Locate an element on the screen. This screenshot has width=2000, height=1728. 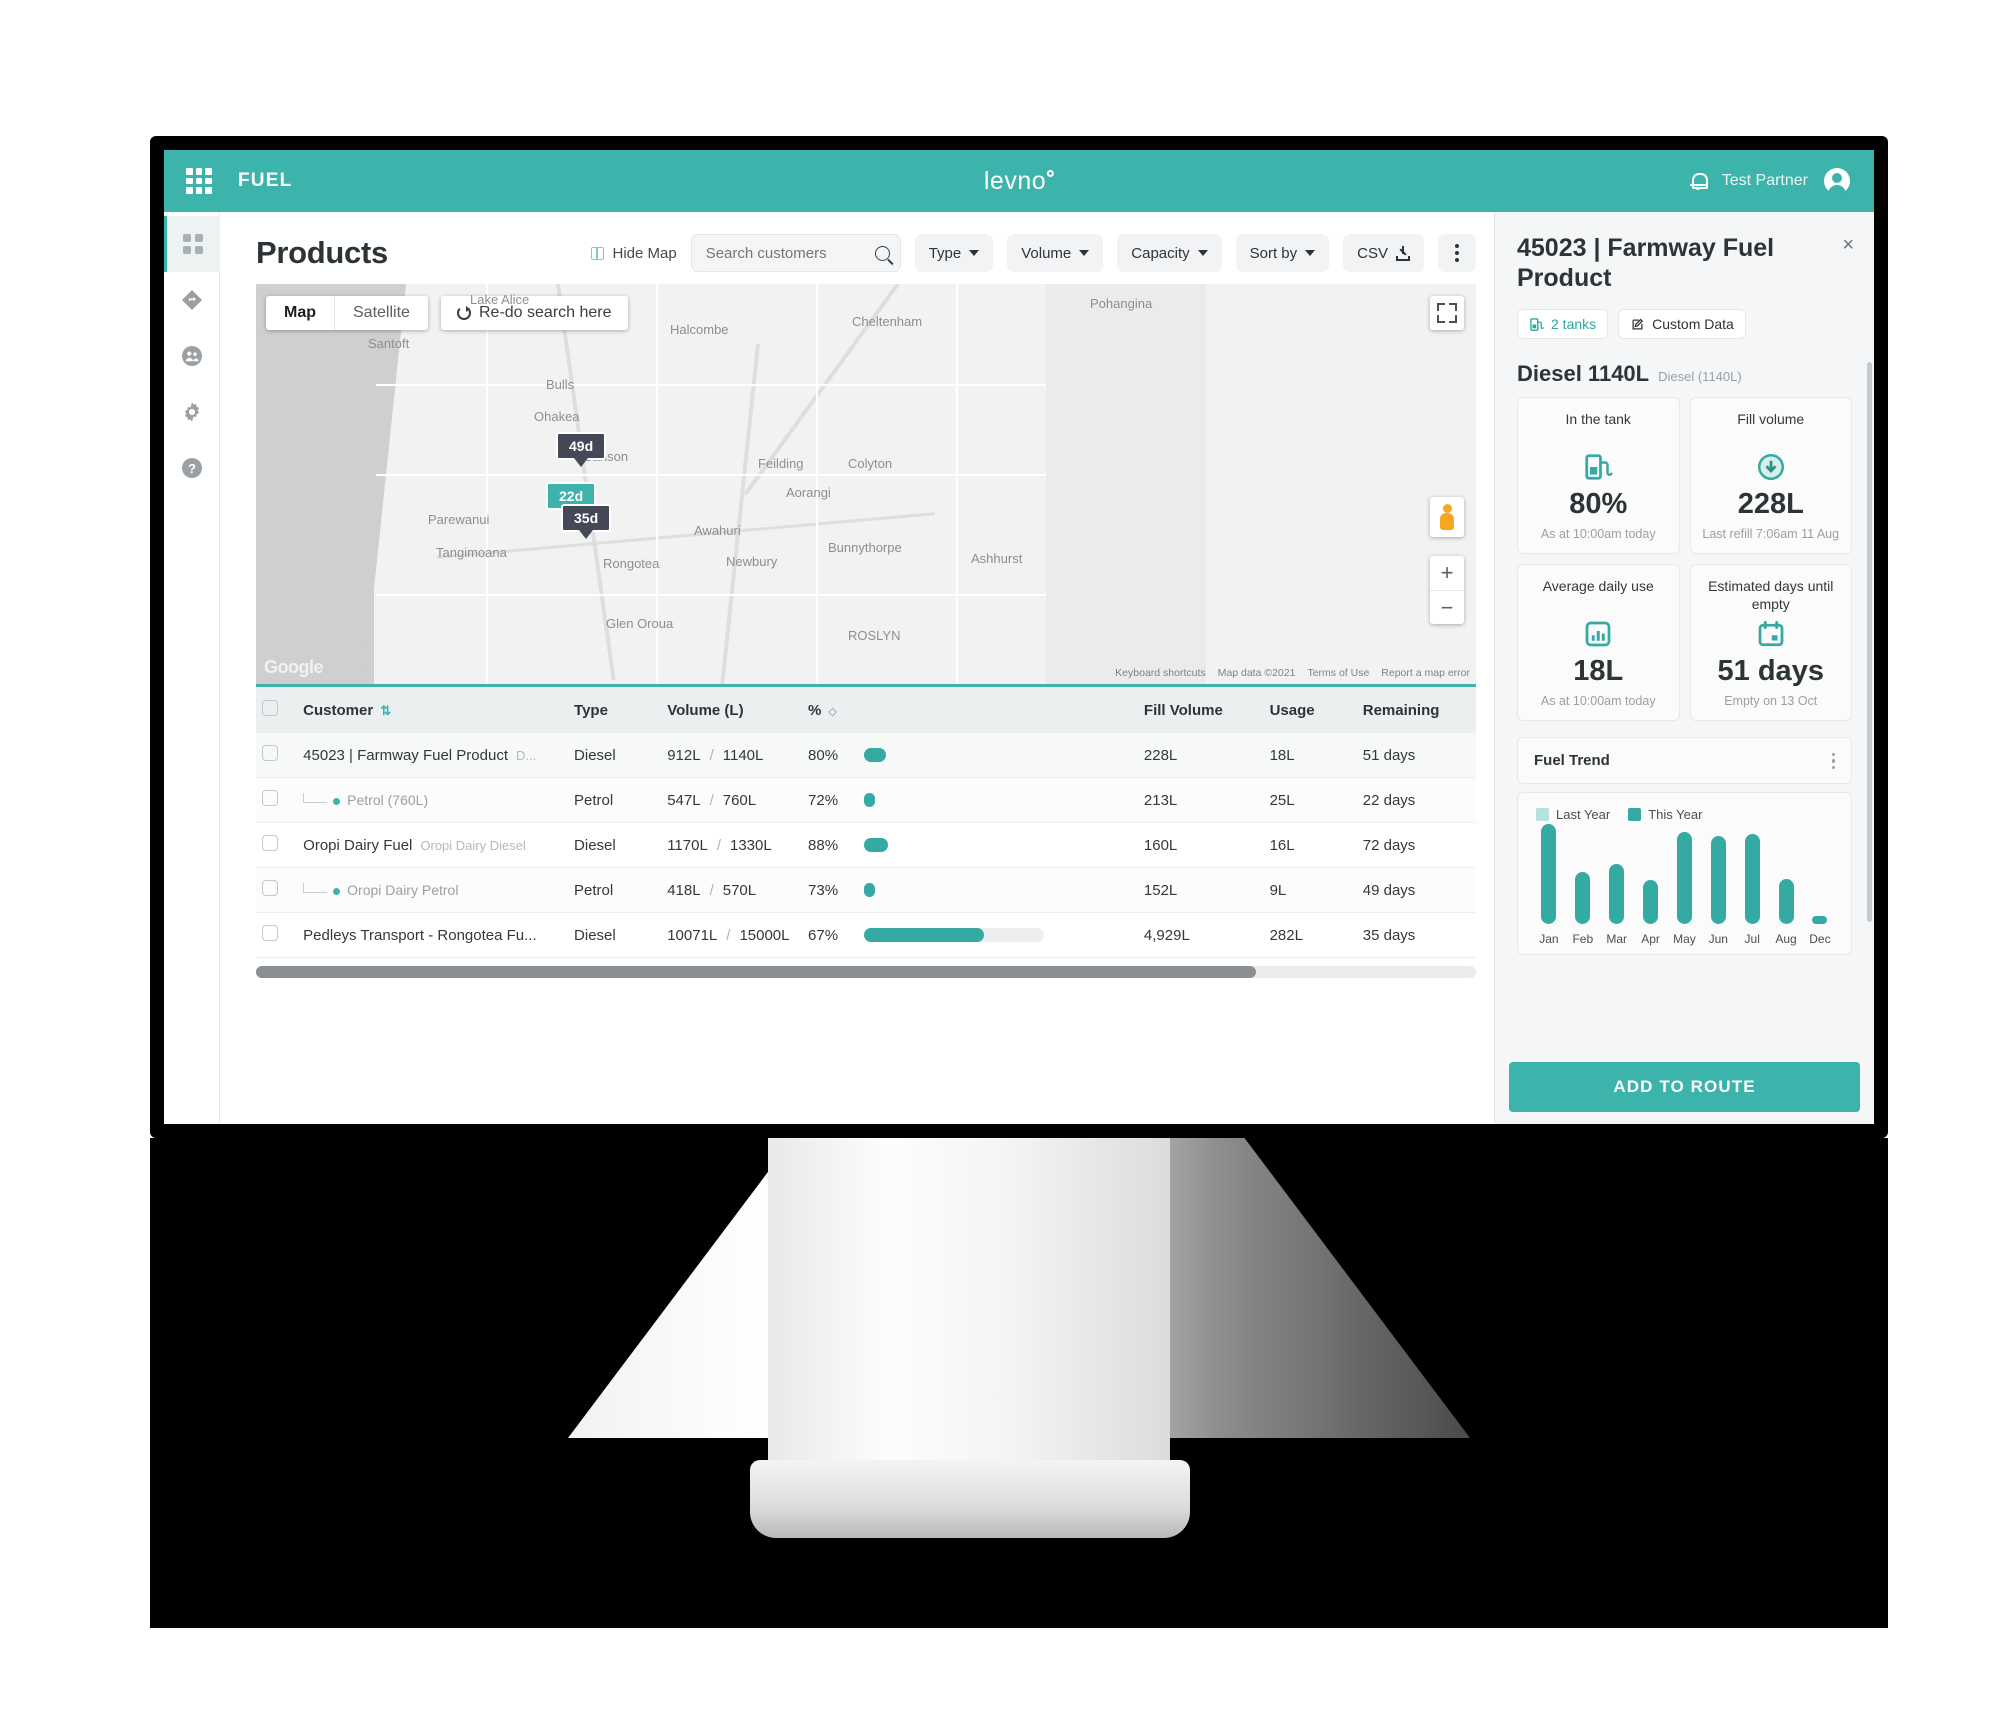
map-marker: 49d is located at coordinates (581, 449).